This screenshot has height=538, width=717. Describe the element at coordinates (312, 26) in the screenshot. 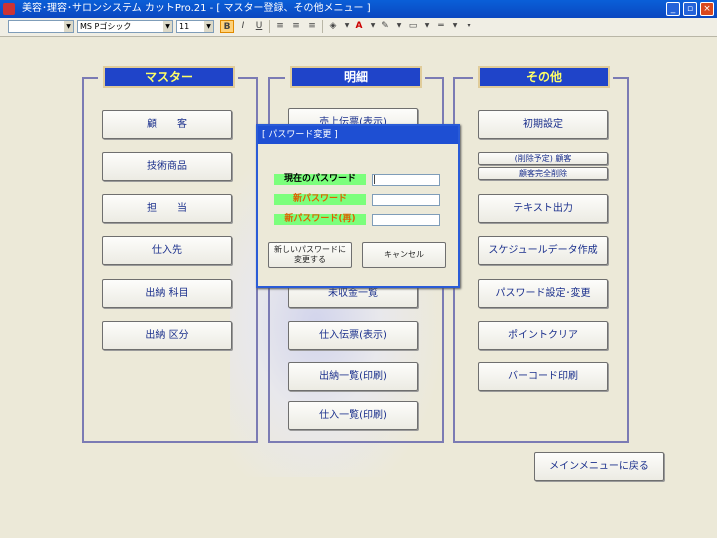

I see `align-right-icon: ≡` at that location.